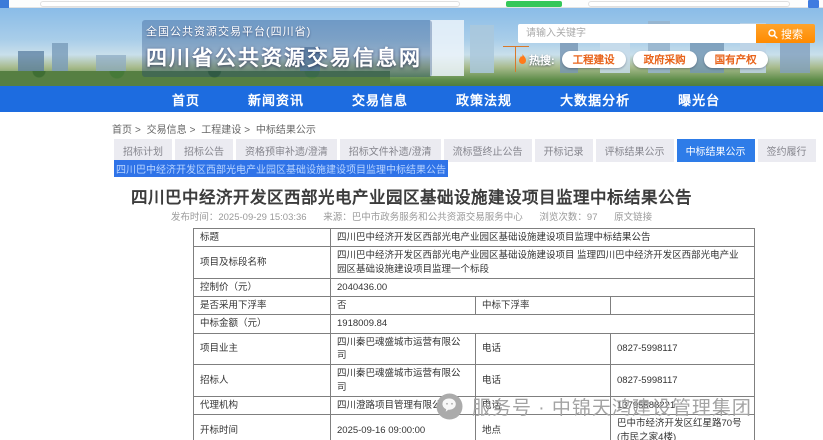 The height and width of the screenshot is (440, 823). I want to click on table-row: 招标人 四川秦巴魂盛城市运营有限公司 电话 0827-5998117, so click(474, 380).